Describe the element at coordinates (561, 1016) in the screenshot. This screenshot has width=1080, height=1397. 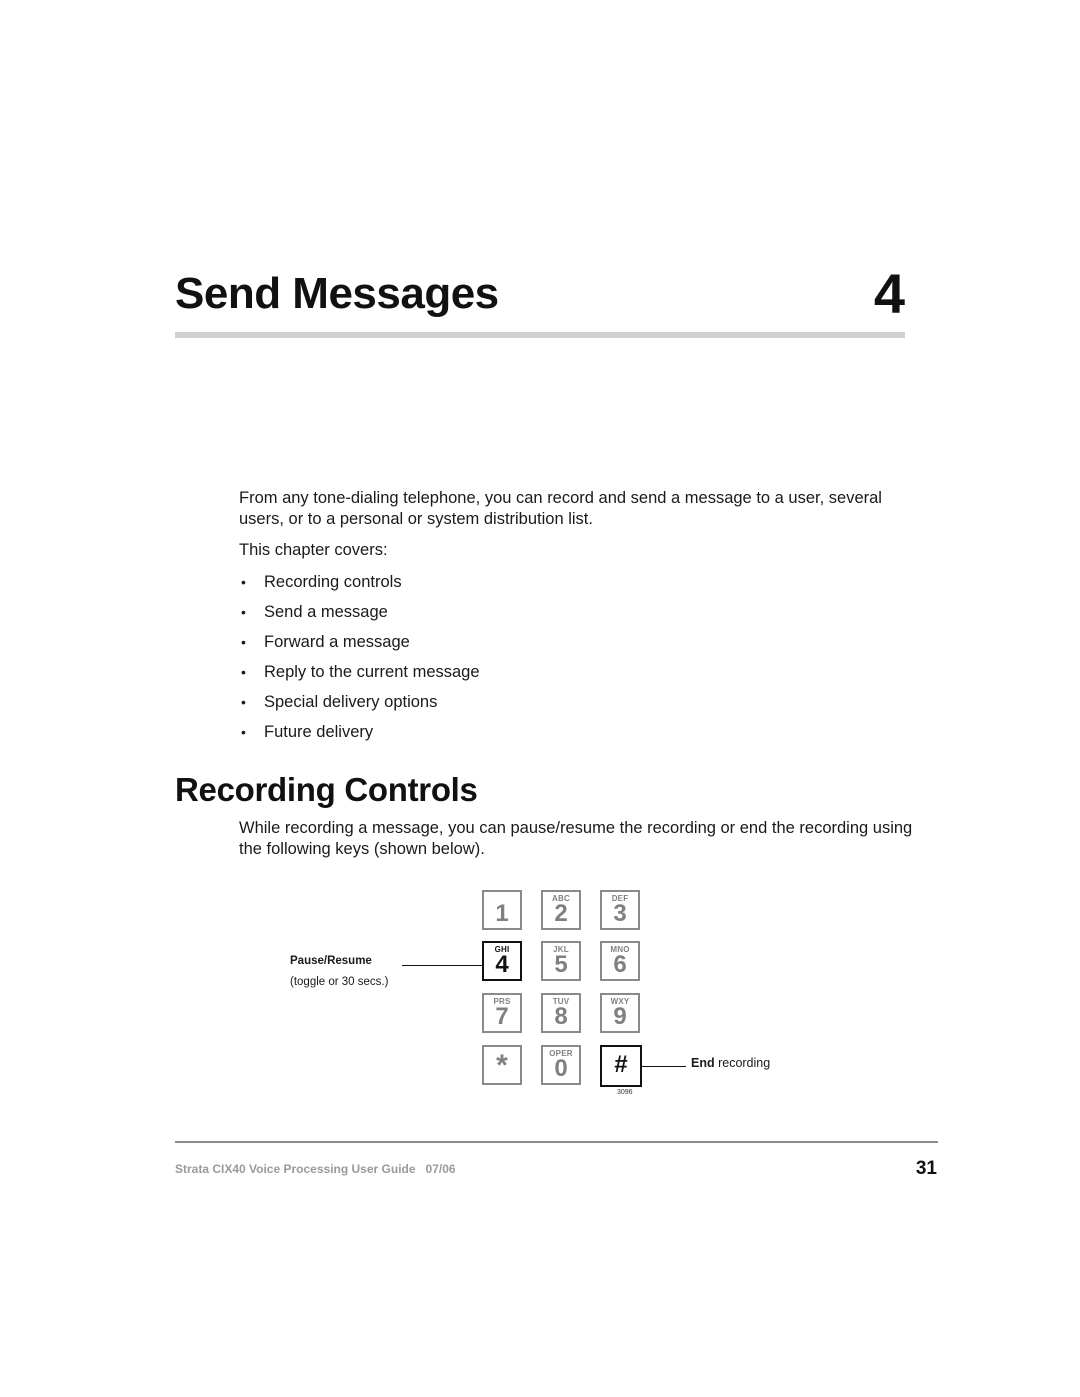
I see `key-digit: 8` at that location.